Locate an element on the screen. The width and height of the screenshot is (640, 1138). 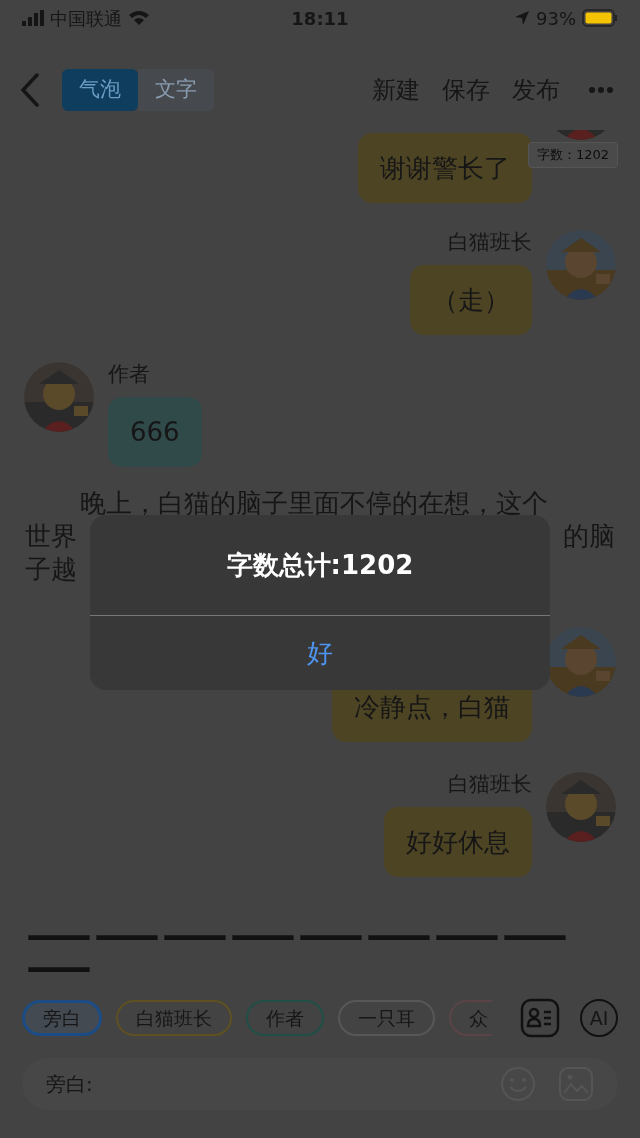
back-icon is located at coordinates (30, 90).